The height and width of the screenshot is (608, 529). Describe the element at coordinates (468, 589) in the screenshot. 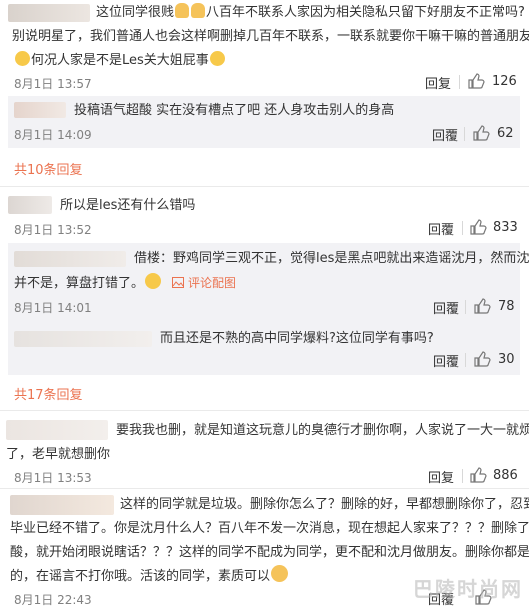

I see `watermark: 巴陵时尚网` at that location.